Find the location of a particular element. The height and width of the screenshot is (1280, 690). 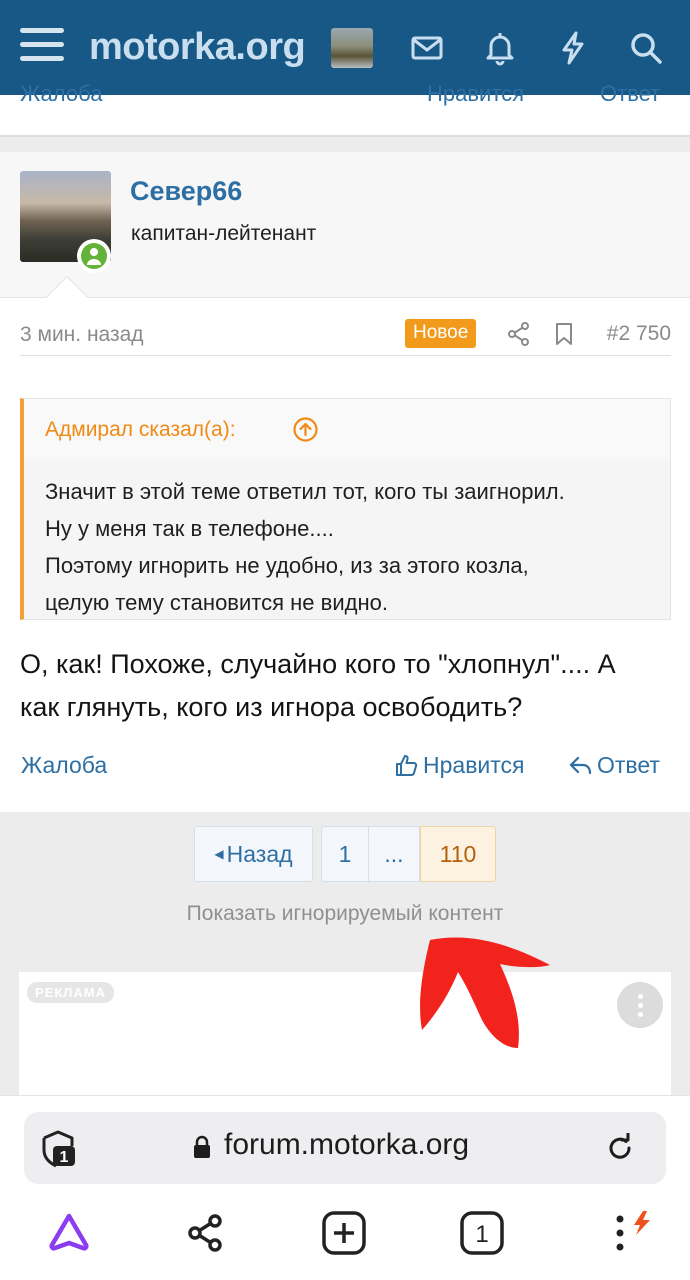

red-arrow-annotation is located at coordinates (485, 992).